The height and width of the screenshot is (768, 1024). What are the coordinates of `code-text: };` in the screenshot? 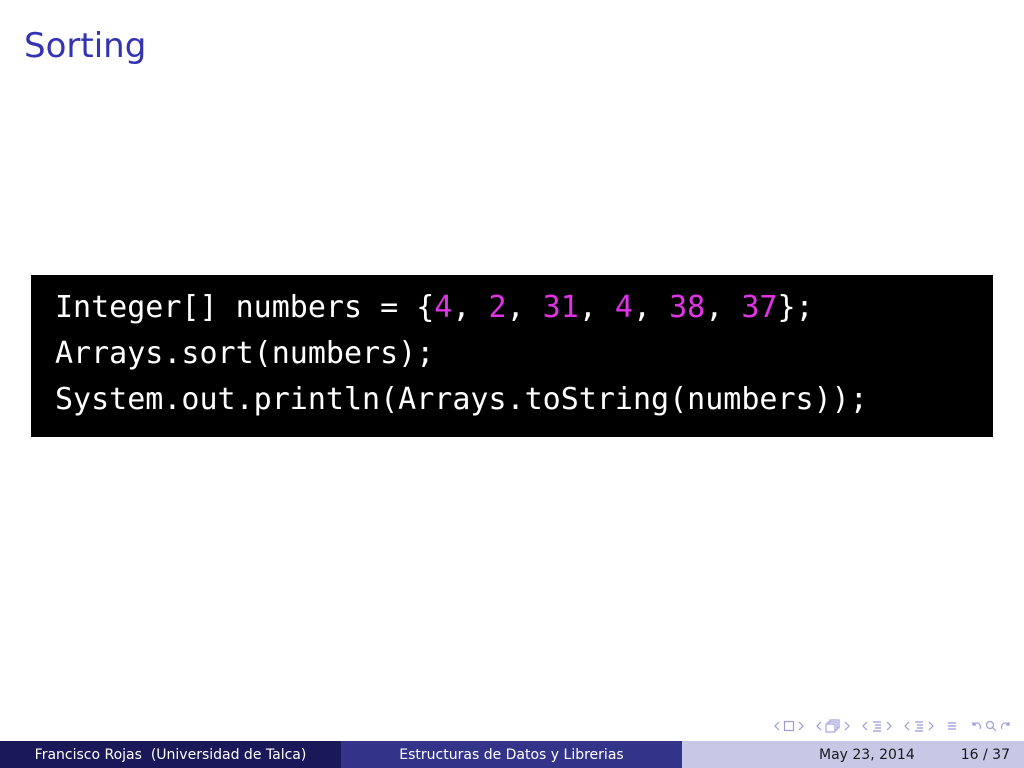 It's located at (795, 307).